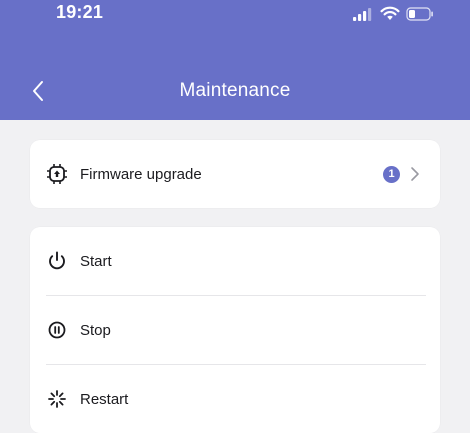 This screenshot has width=470, height=433. What do you see at coordinates (235, 90) in the screenshot?
I see `page-title: Maintenance` at bounding box center [235, 90].